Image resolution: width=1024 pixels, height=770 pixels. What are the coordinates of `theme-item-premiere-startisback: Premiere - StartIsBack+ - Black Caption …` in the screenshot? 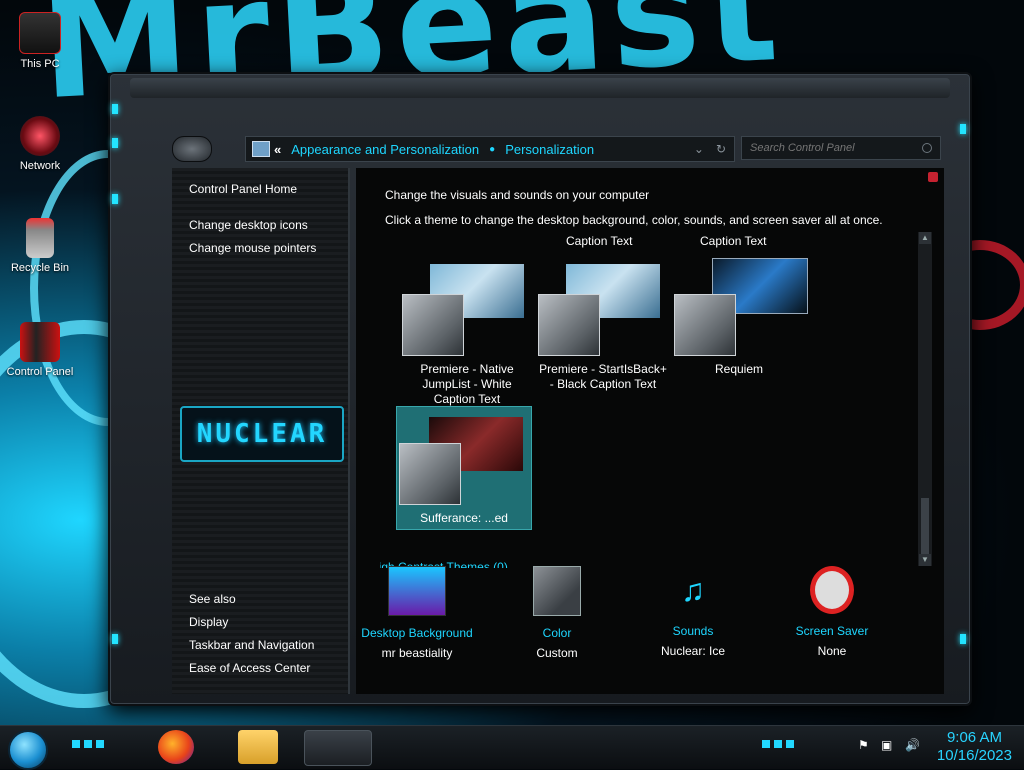 It's located at (603, 324).